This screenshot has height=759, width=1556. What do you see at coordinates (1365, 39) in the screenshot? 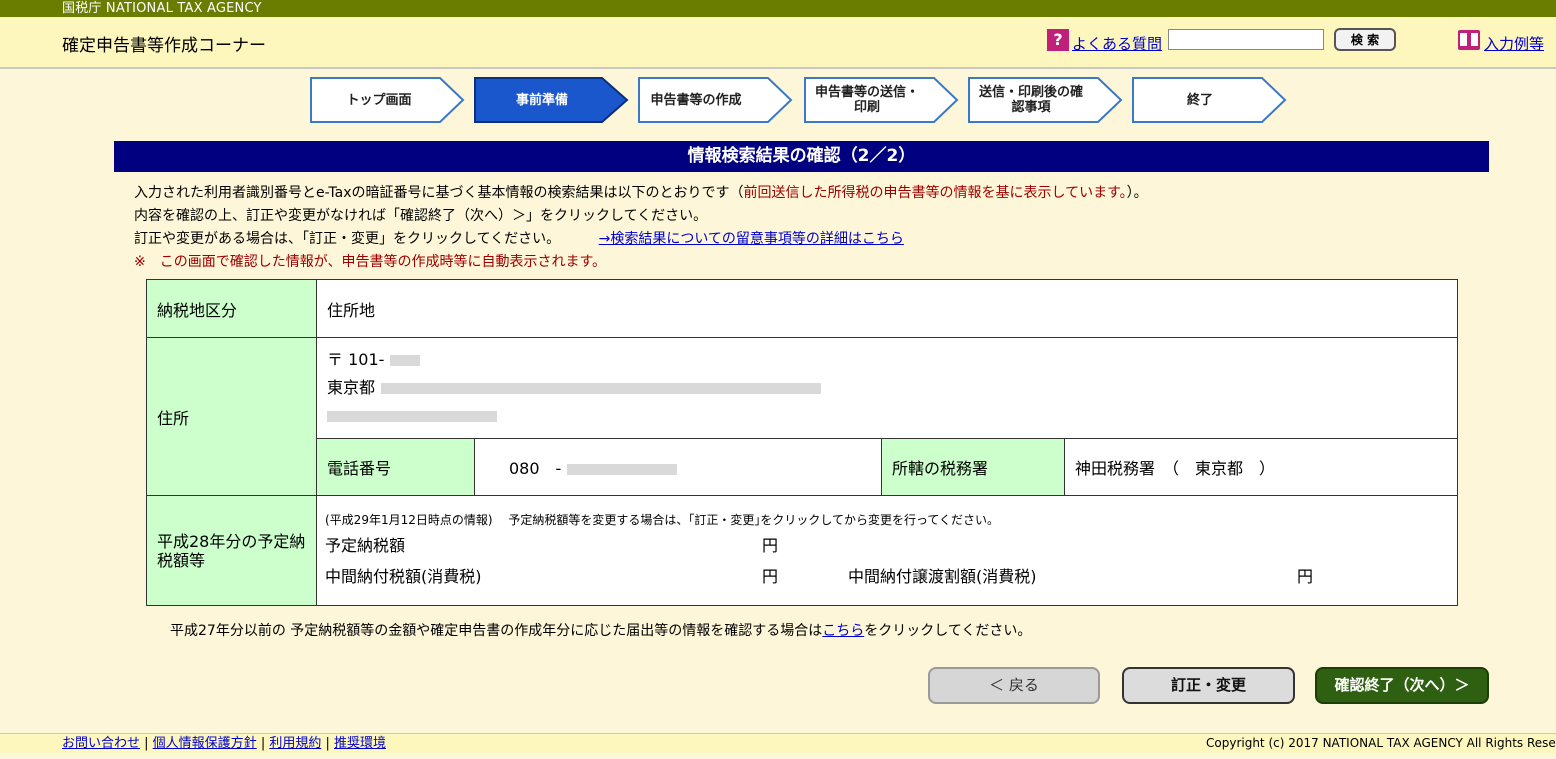
I see `search-button: 検 索` at bounding box center [1365, 39].